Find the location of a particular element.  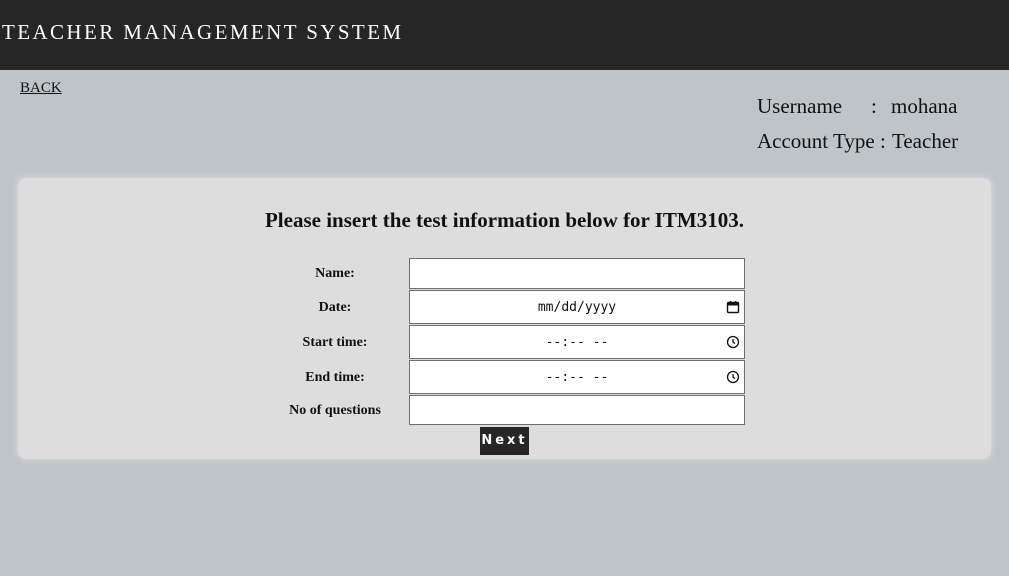

name-input is located at coordinates (577, 273).